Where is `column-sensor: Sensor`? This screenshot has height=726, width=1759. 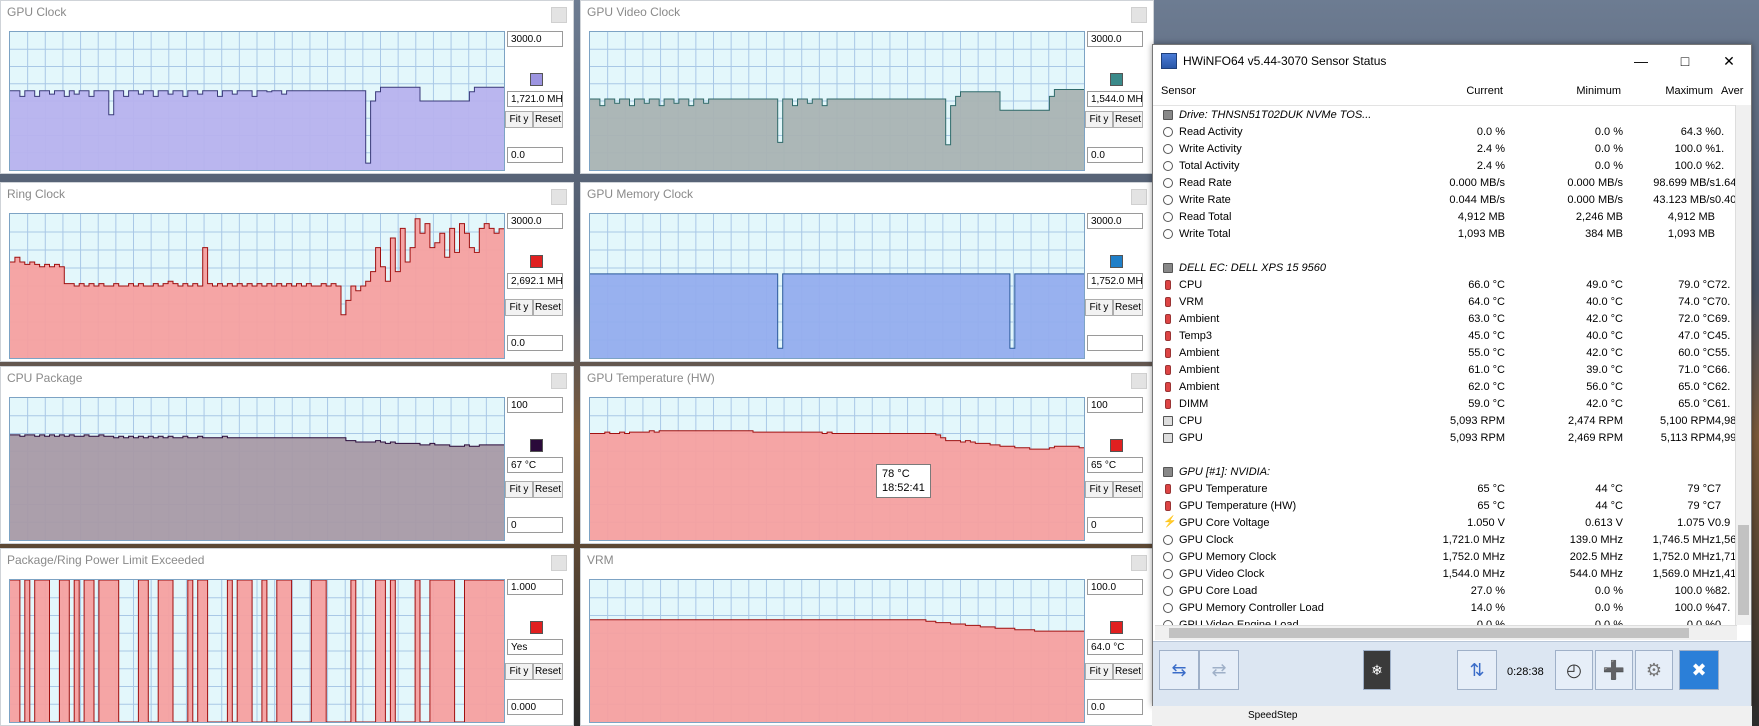 column-sensor: Sensor is located at coordinates (1178, 91).